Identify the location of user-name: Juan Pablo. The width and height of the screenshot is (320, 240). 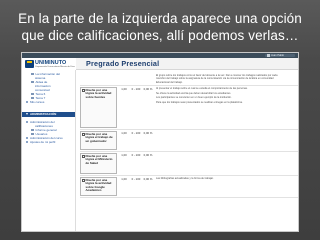
(277, 55).